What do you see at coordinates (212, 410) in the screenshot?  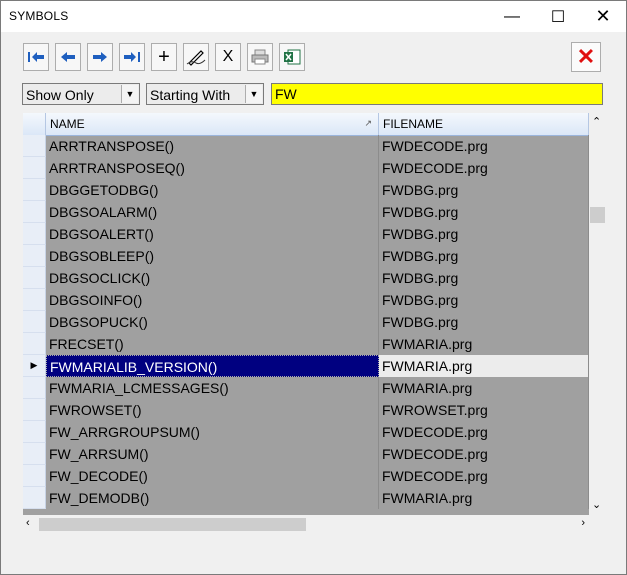 I see `cell-name: FWROWSET()` at bounding box center [212, 410].